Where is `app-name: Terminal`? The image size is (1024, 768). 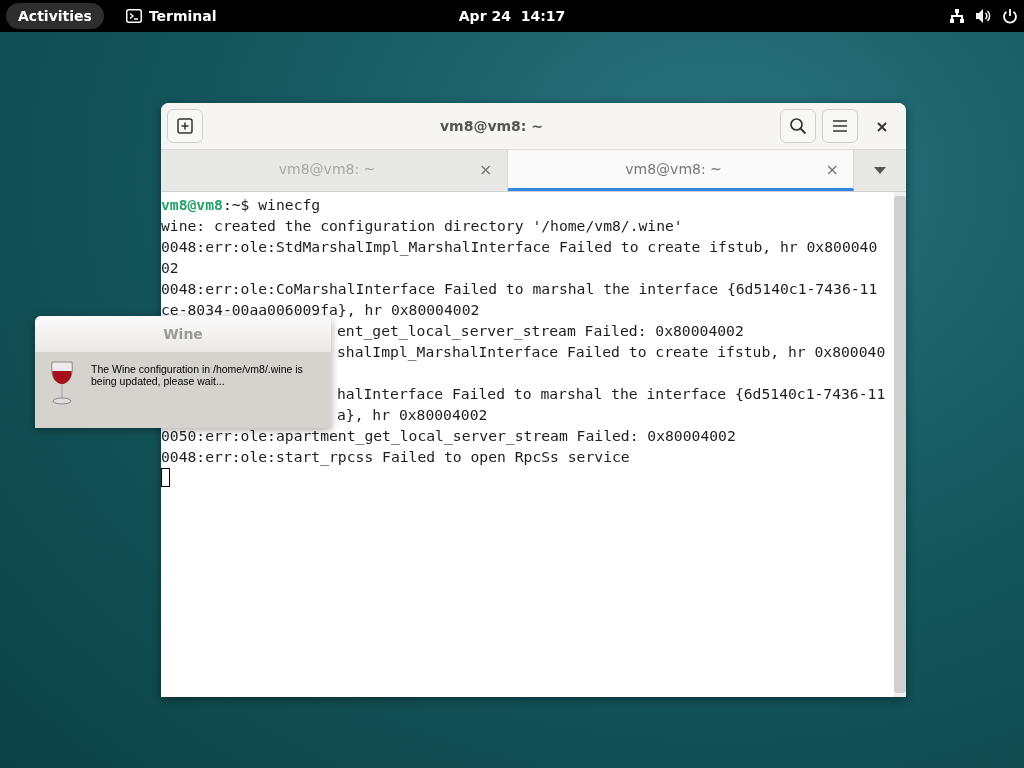
app-name: Terminal is located at coordinates (182, 16).